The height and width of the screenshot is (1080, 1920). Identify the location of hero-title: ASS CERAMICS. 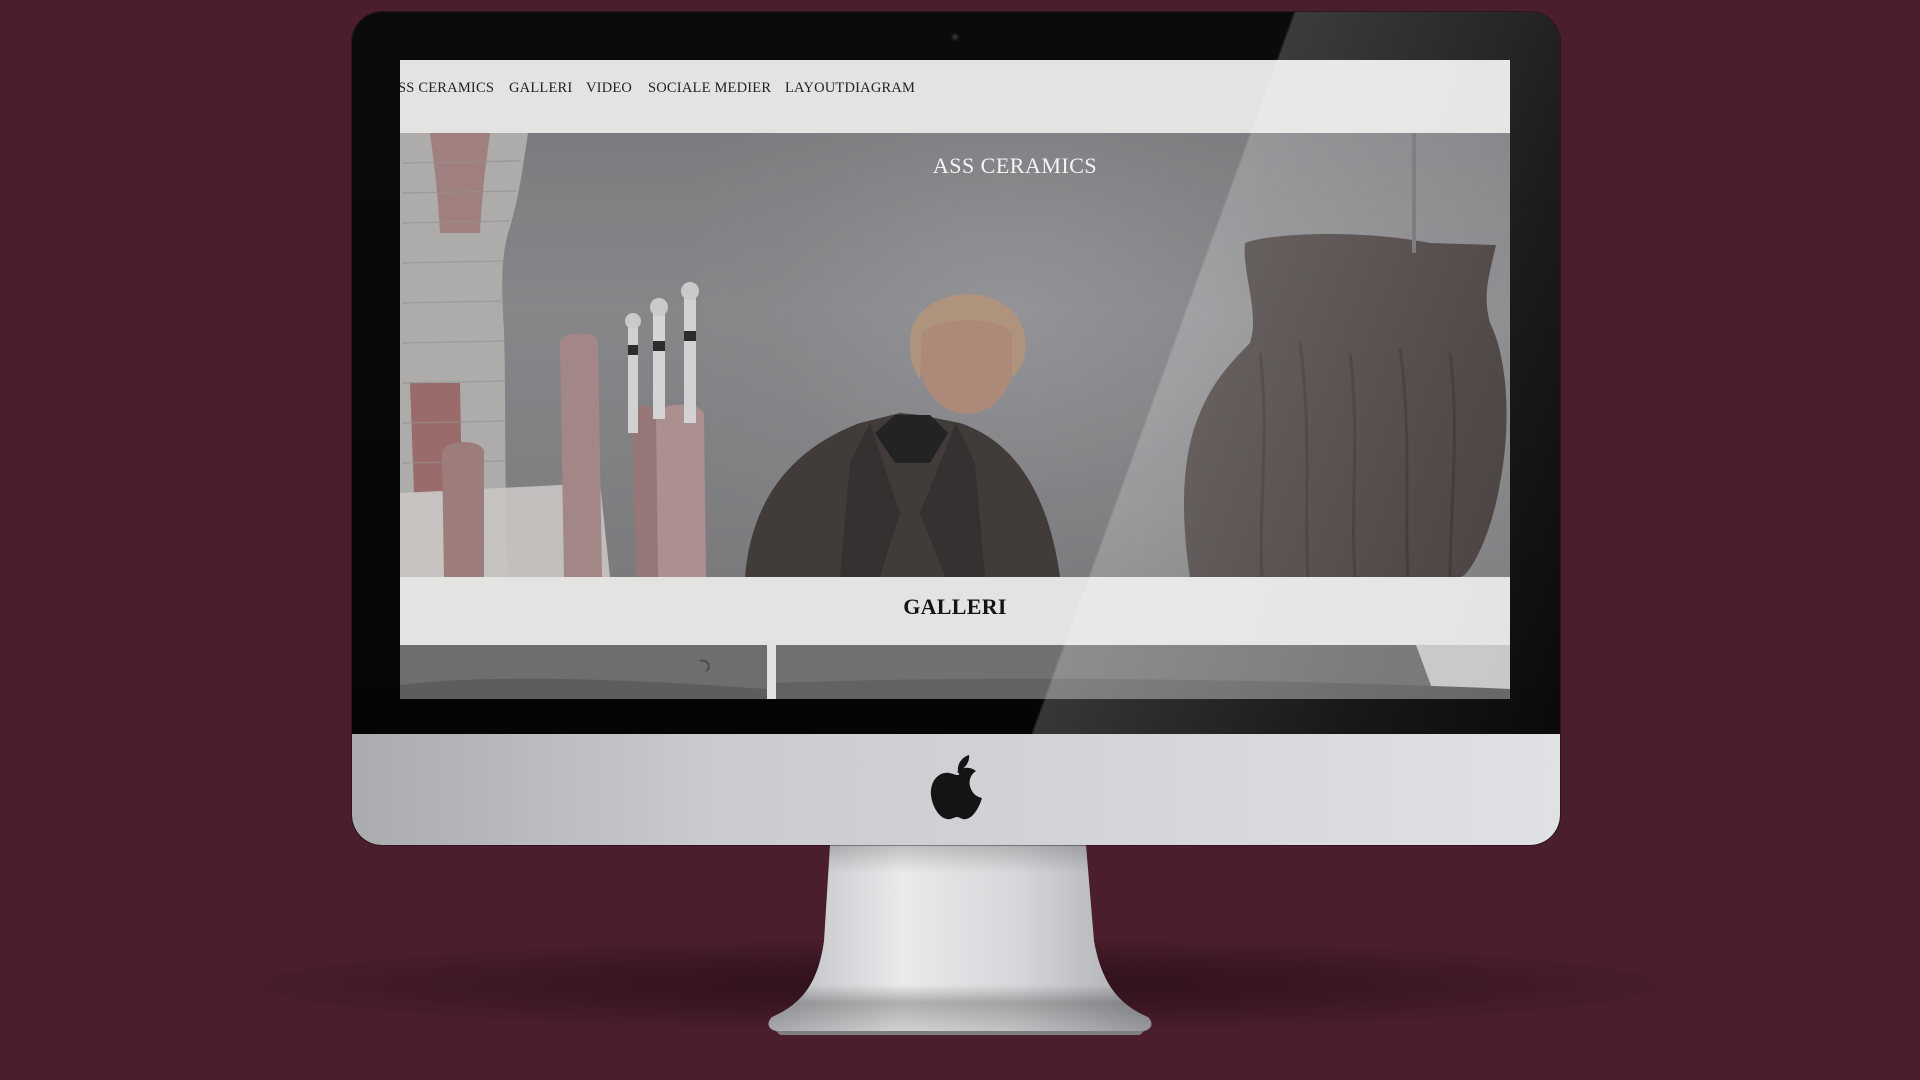
(1015, 165).